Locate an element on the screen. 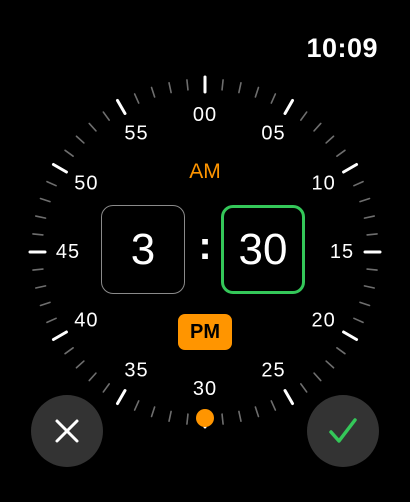  dial-minute-label: 10 is located at coordinates (324, 184).